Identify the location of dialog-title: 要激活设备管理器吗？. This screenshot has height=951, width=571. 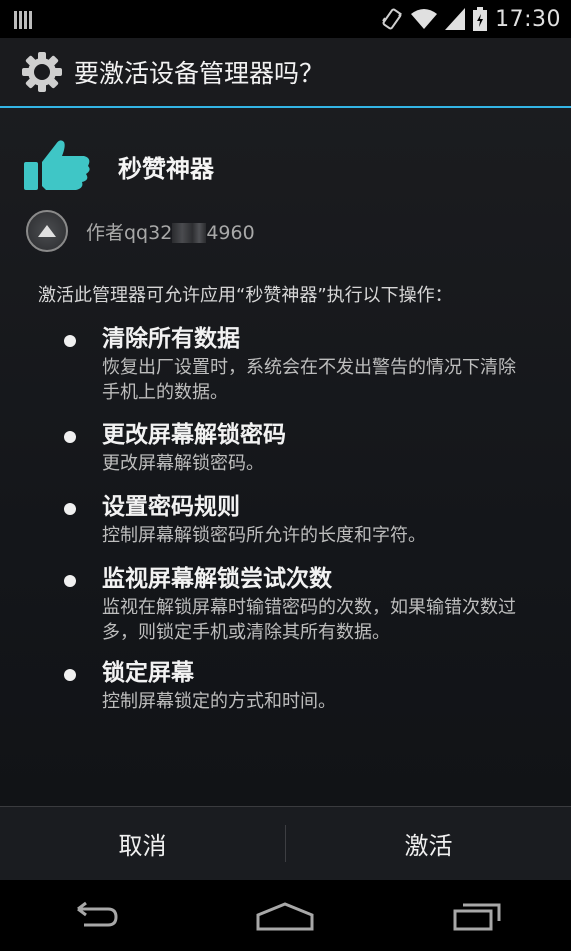
(199, 73).